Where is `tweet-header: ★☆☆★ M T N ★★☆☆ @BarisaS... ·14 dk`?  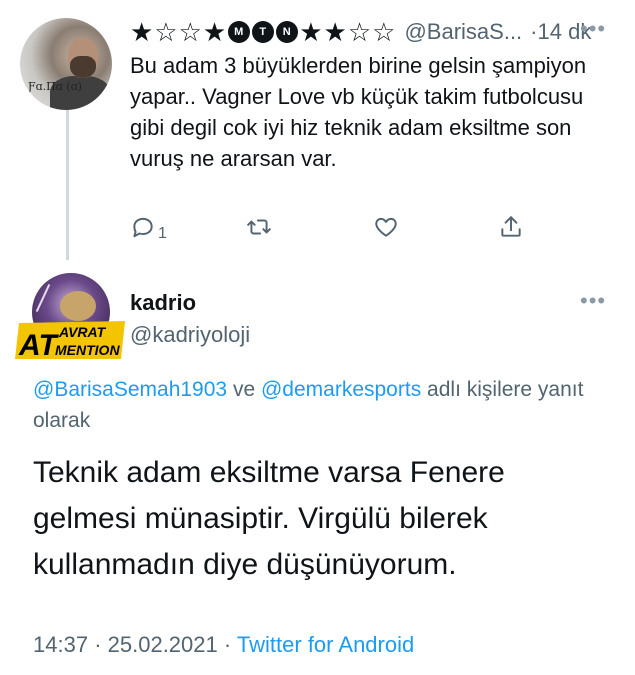 tweet-header: ★☆☆★ M T N ★★☆☆ @BarisaS... ·14 dk is located at coordinates (370, 32).